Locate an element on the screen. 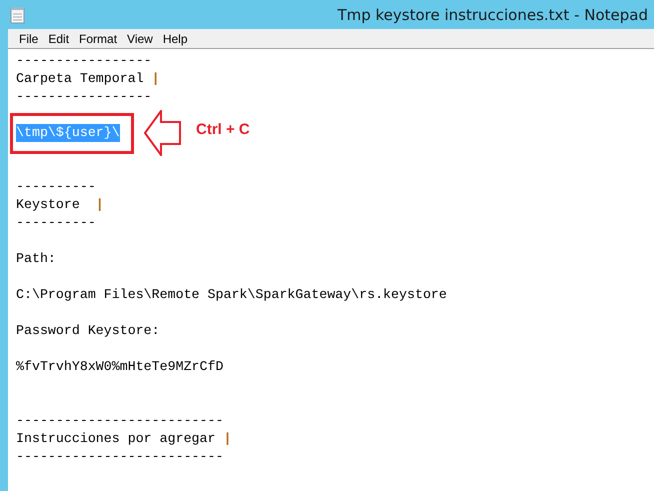  text-line: Carpeta Temporal is located at coordinates (80, 79).